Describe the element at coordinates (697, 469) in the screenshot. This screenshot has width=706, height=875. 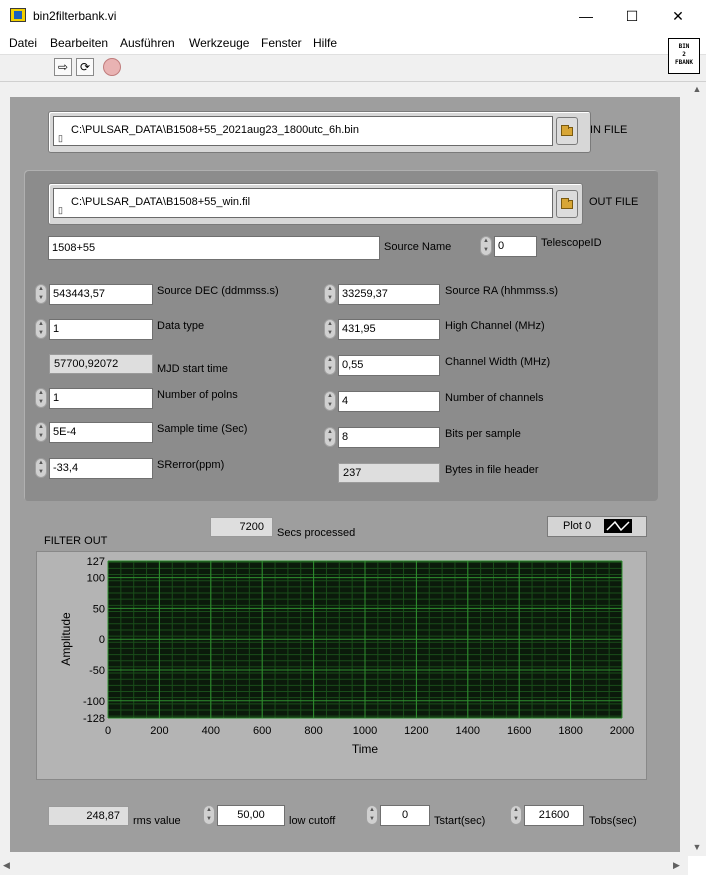
I see `vertical-scrollbar: ▲ ▼` at that location.